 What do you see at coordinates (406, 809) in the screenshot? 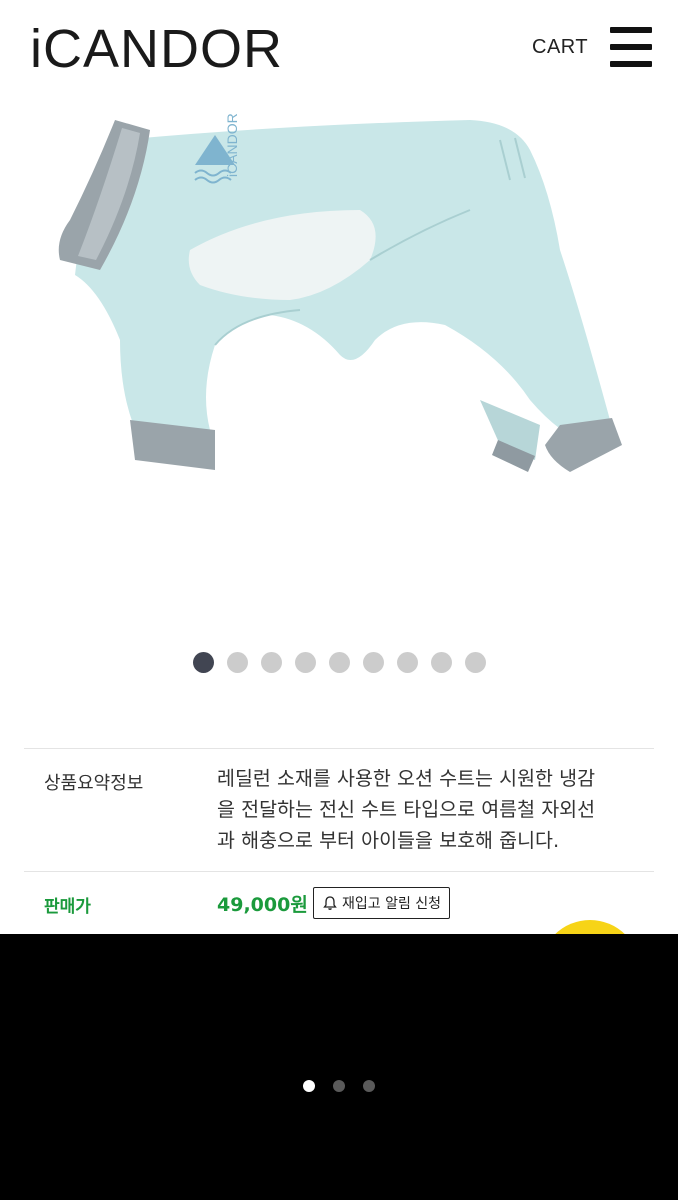
I see `summary-line: 을 전달하는 전신 수트 타입으로 여름철 자외선` at bounding box center [406, 809].